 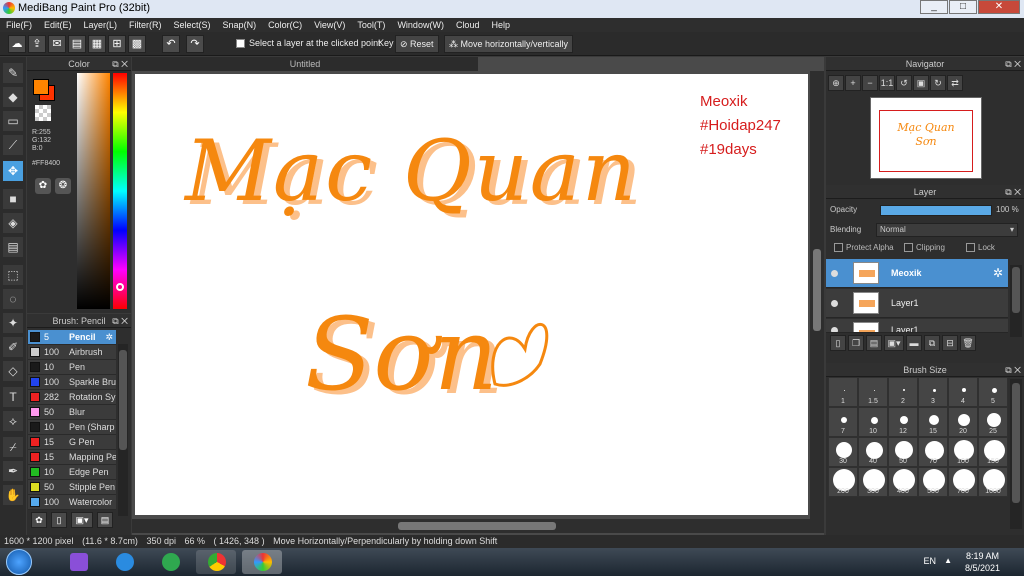 I want to click on brush-item: 100 Sparkle Bru, so click(x=72, y=382).